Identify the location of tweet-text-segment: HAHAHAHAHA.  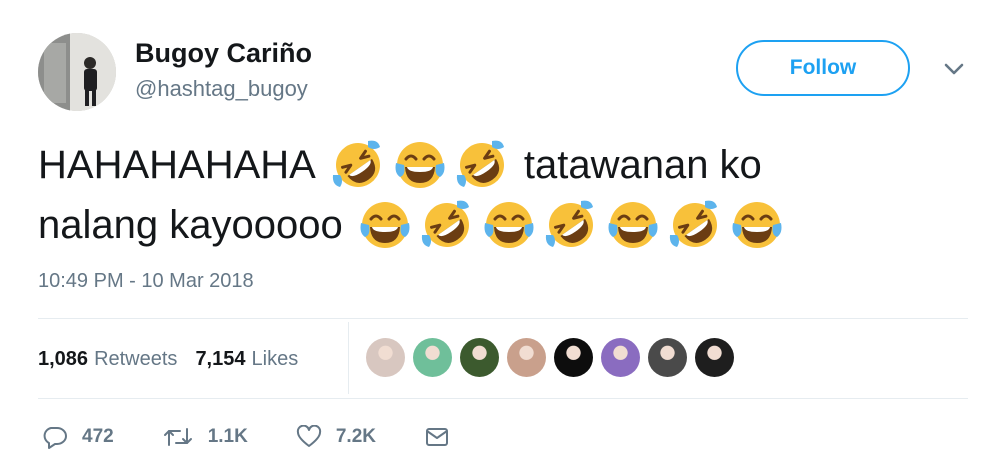
(177, 165).